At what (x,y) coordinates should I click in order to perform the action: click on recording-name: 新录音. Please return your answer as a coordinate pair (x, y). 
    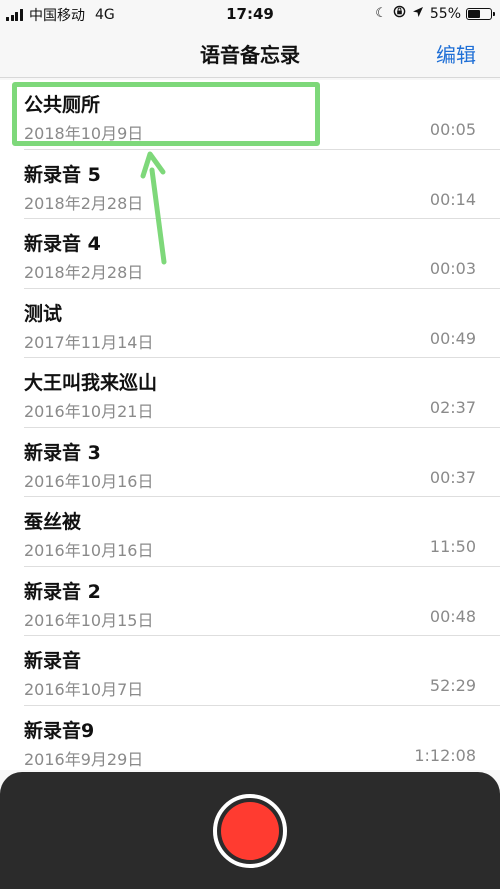
    Looking at the image, I should click on (53, 661).